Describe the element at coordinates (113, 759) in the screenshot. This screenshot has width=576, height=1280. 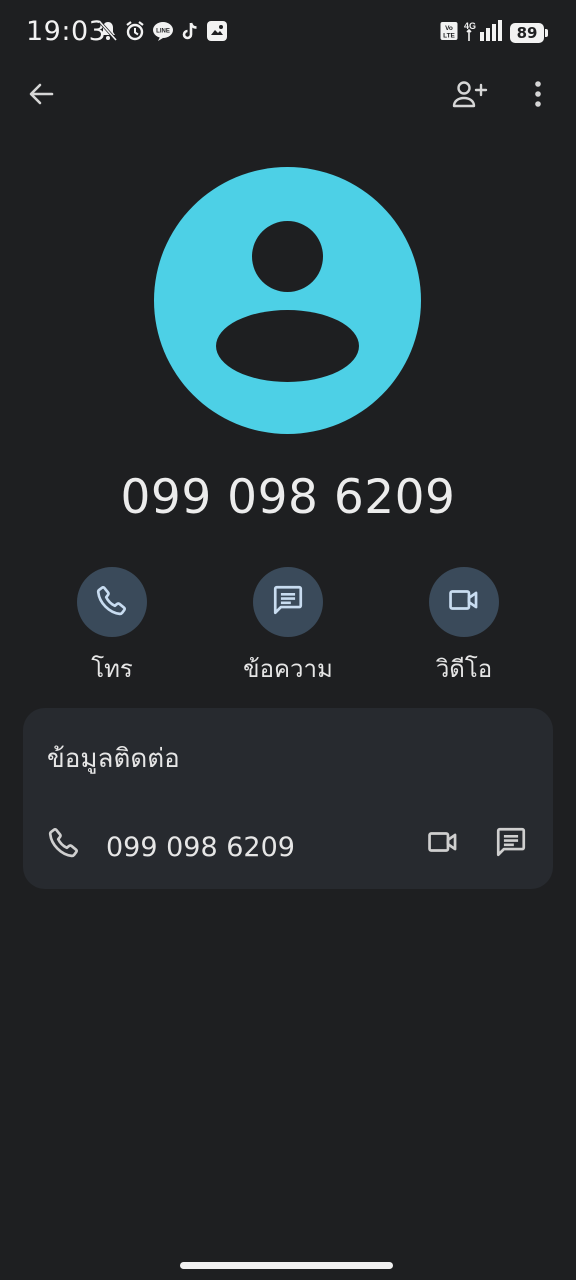
I see `contact-info-title: ข้อมูลติดต่อ` at that location.